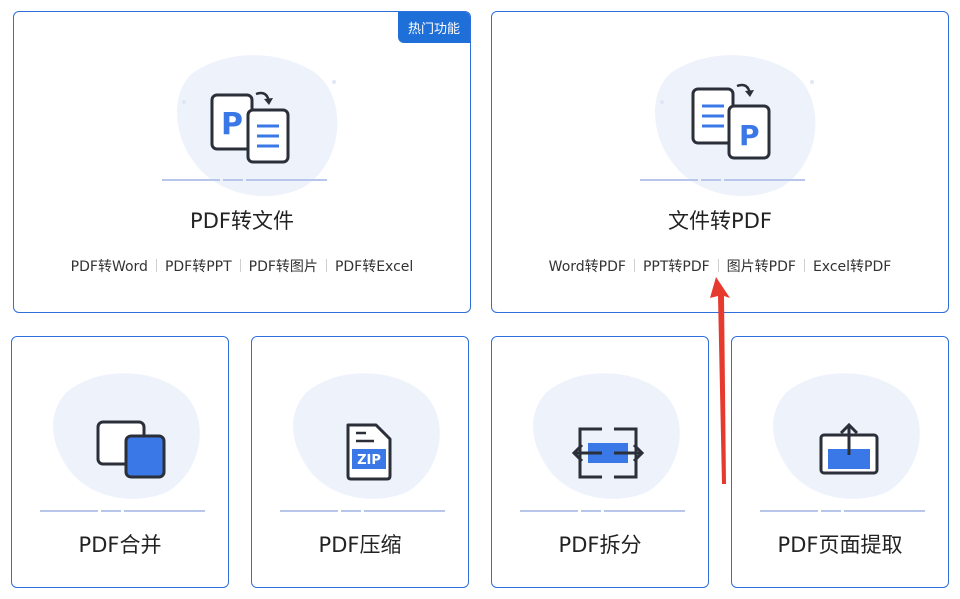 The height and width of the screenshot is (599, 960). Describe the element at coordinates (608, 453) in the screenshot. I see `split-arrows-icon` at that location.